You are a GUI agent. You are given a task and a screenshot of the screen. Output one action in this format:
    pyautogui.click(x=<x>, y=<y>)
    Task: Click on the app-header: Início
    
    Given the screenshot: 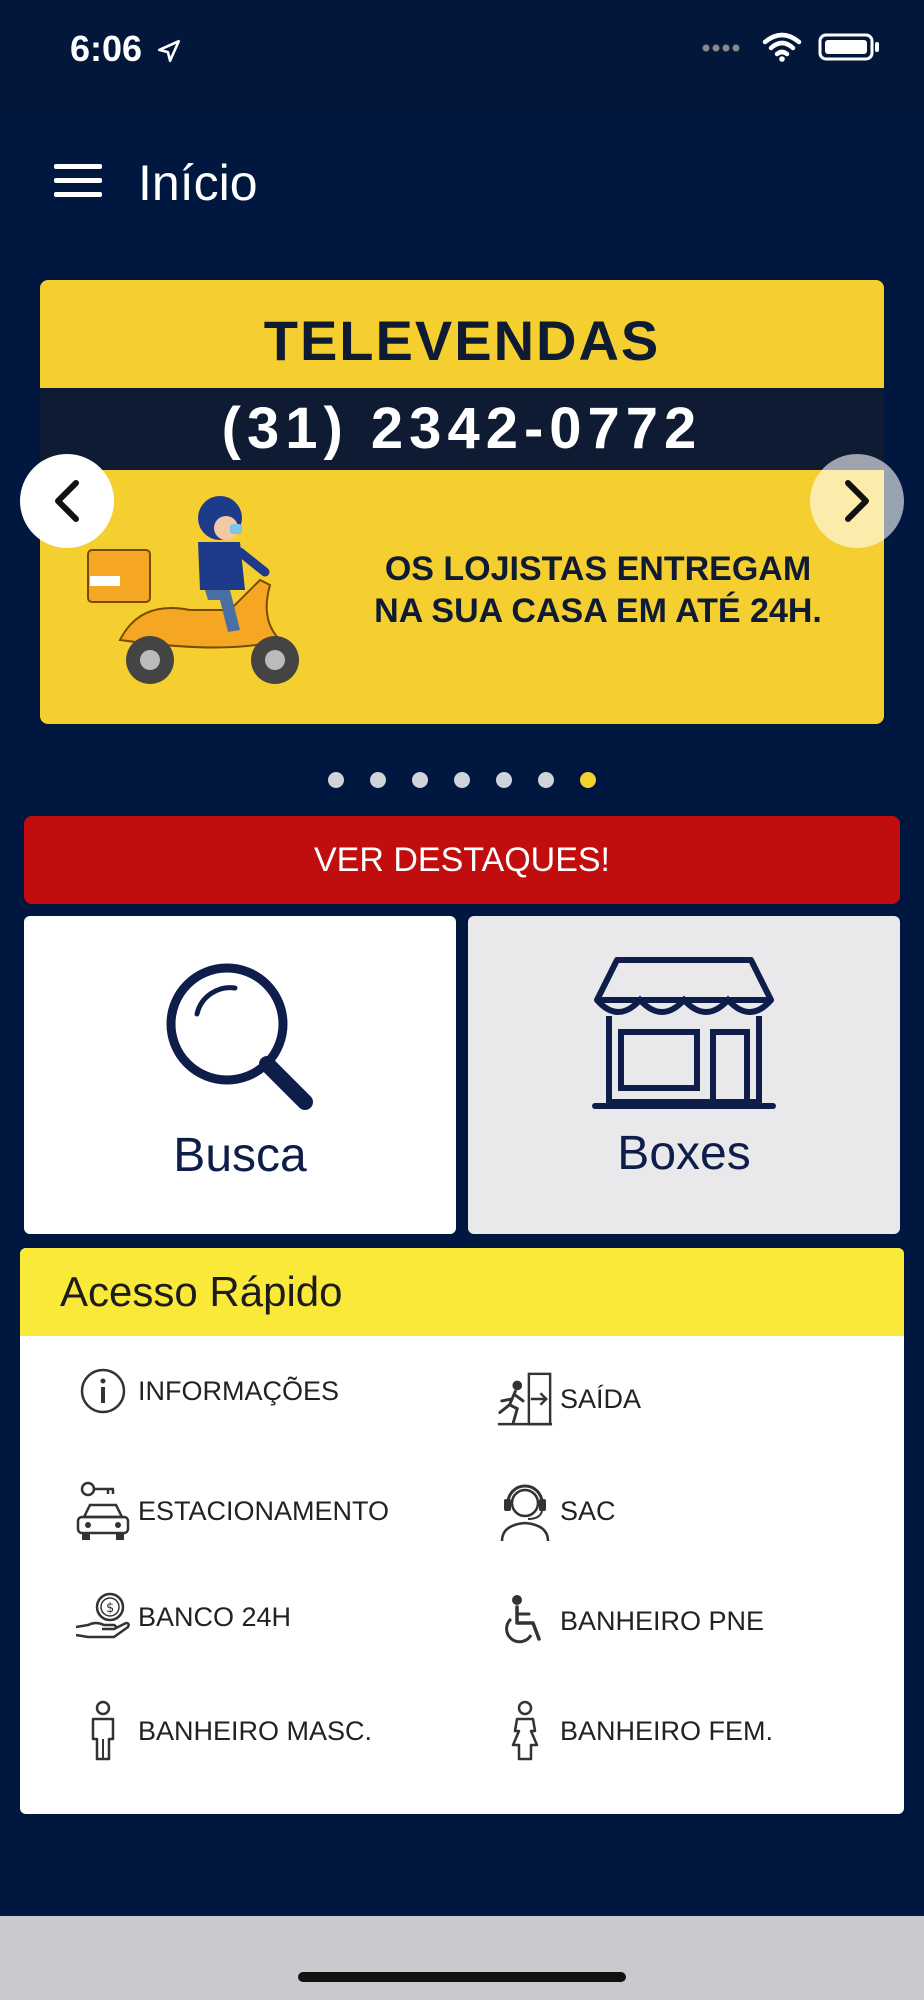 What is the action you would take?
    pyautogui.click(x=462, y=183)
    